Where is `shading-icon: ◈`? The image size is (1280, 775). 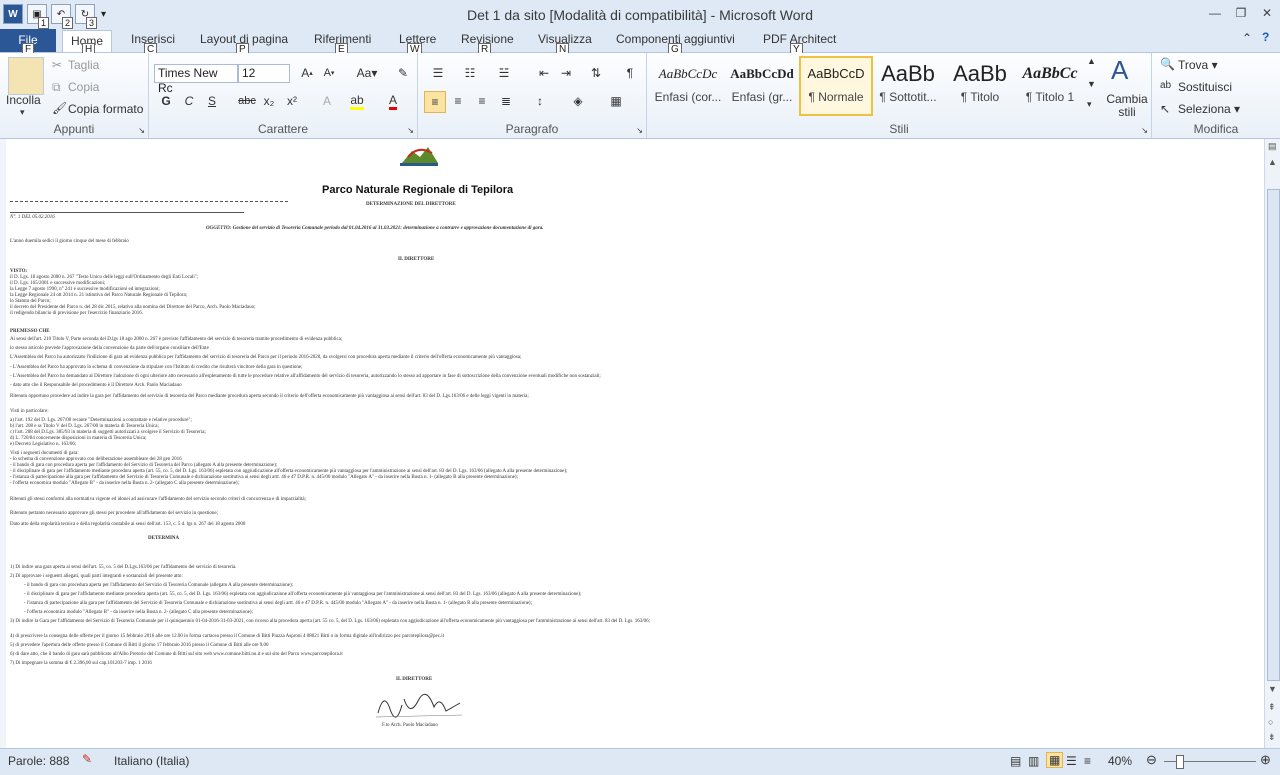 shading-icon: ◈ is located at coordinates (578, 101).